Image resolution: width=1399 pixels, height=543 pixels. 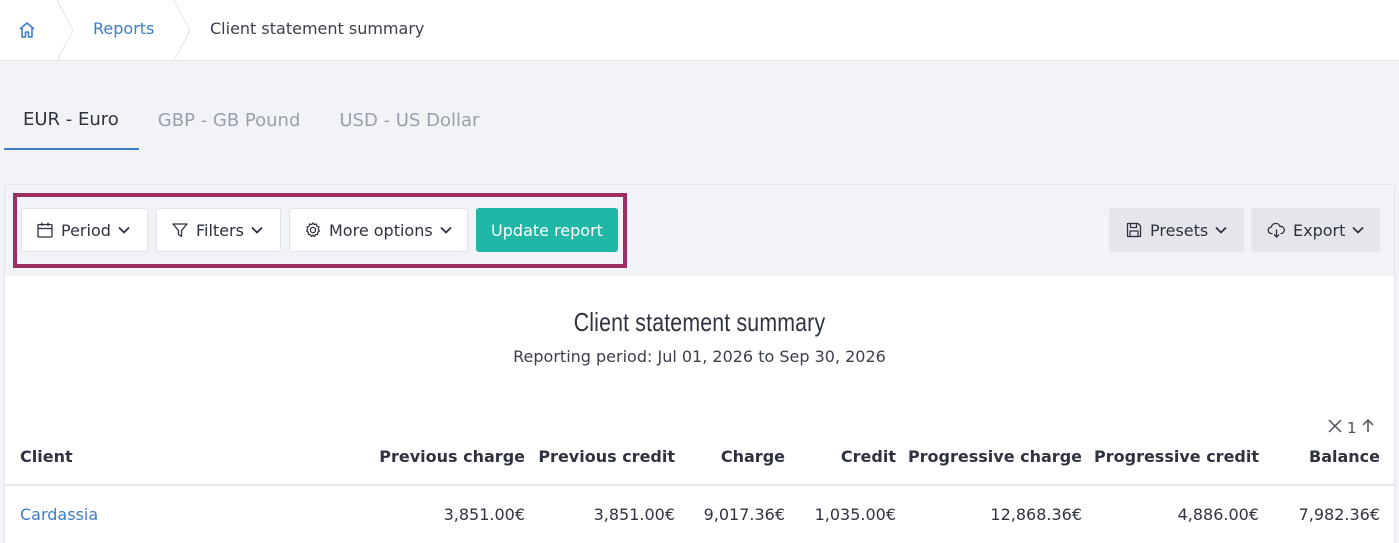 What do you see at coordinates (313, 230) in the screenshot?
I see `gear-icon` at bounding box center [313, 230].